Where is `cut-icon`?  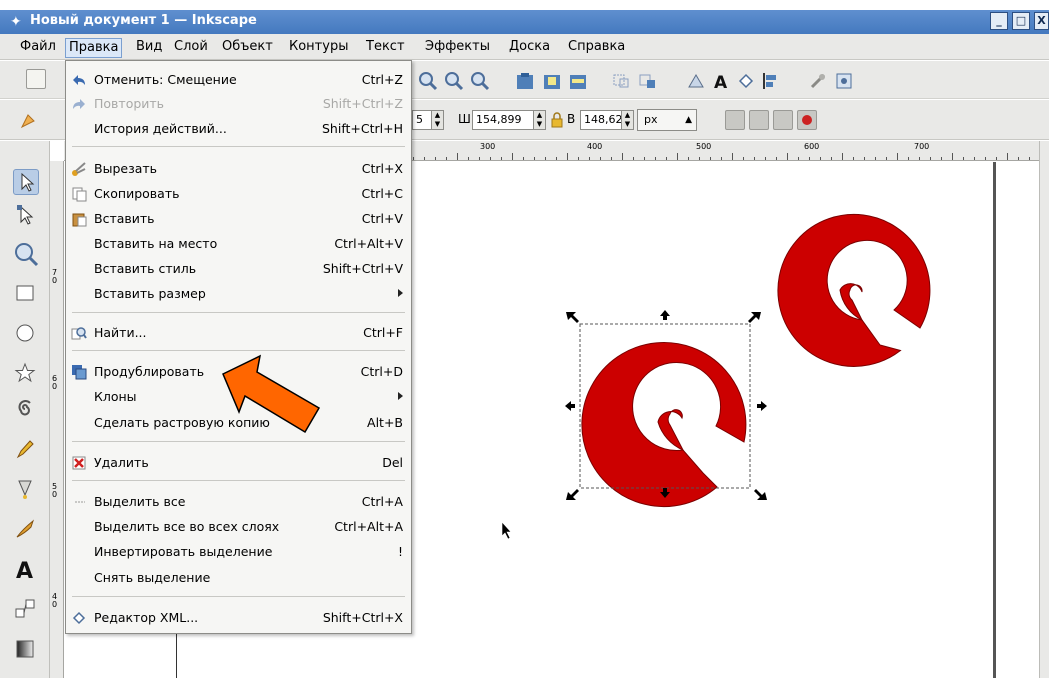 cut-icon is located at coordinates (79, 169).